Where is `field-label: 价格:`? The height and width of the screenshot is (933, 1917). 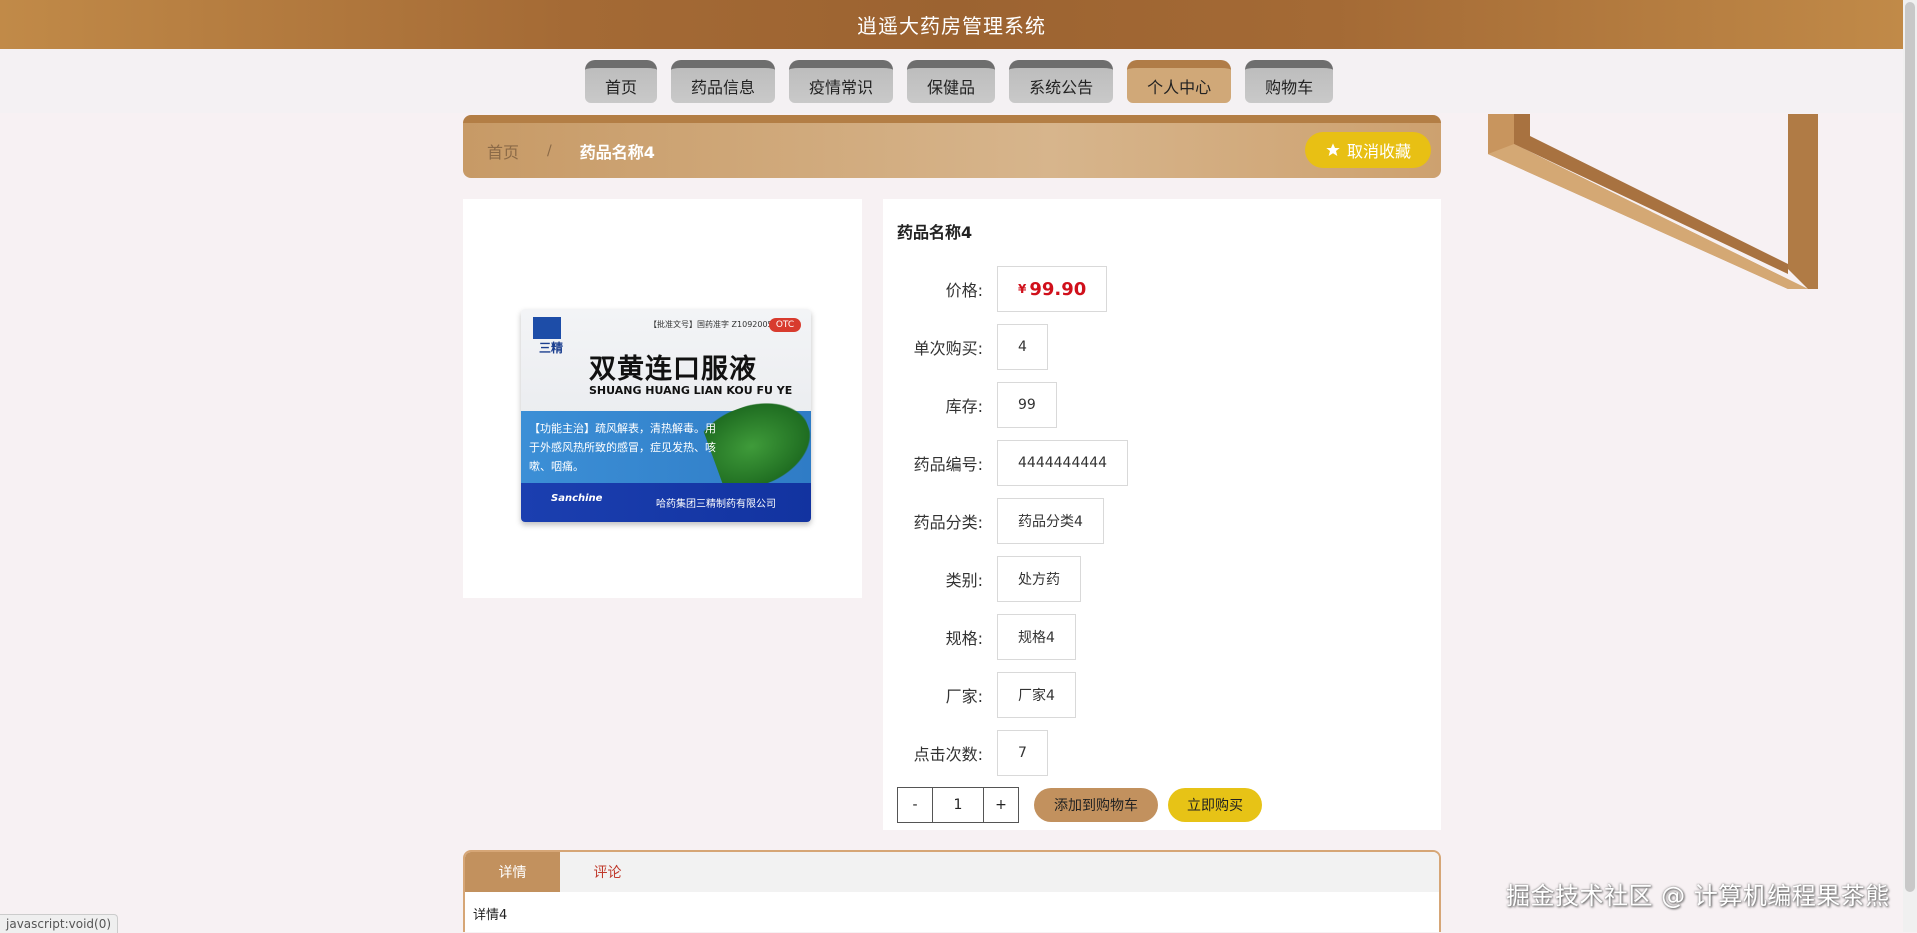 field-label: 价格: is located at coordinates (964, 290).